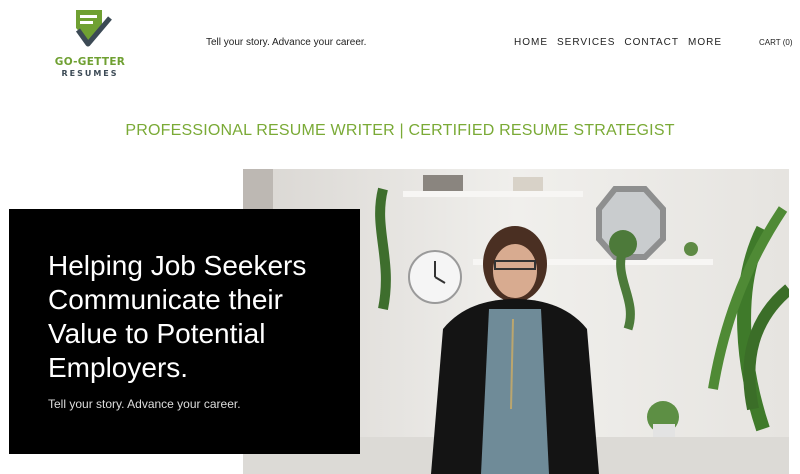  Describe the element at coordinates (531, 42) in the screenshot. I see `nav-home: HOME` at that location.